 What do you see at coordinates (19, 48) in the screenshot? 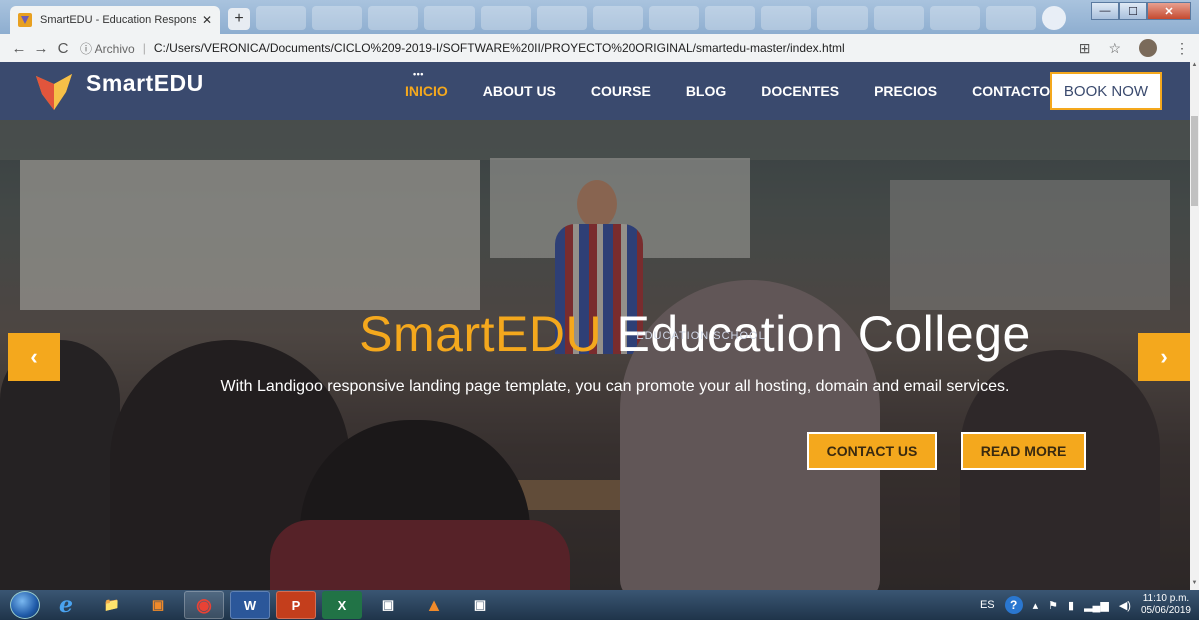
I see `back-icon: ←` at bounding box center [19, 48].